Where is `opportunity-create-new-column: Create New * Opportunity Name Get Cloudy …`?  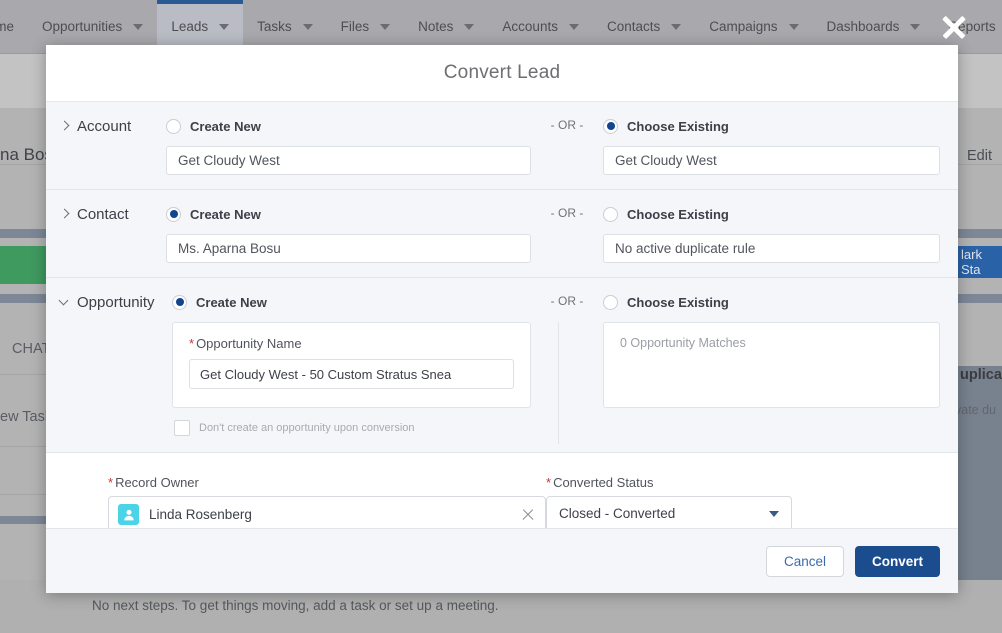
opportunity-create-new-column: Create New * Opportunity Name Get Cloudy … is located at coordinates (351, 362).